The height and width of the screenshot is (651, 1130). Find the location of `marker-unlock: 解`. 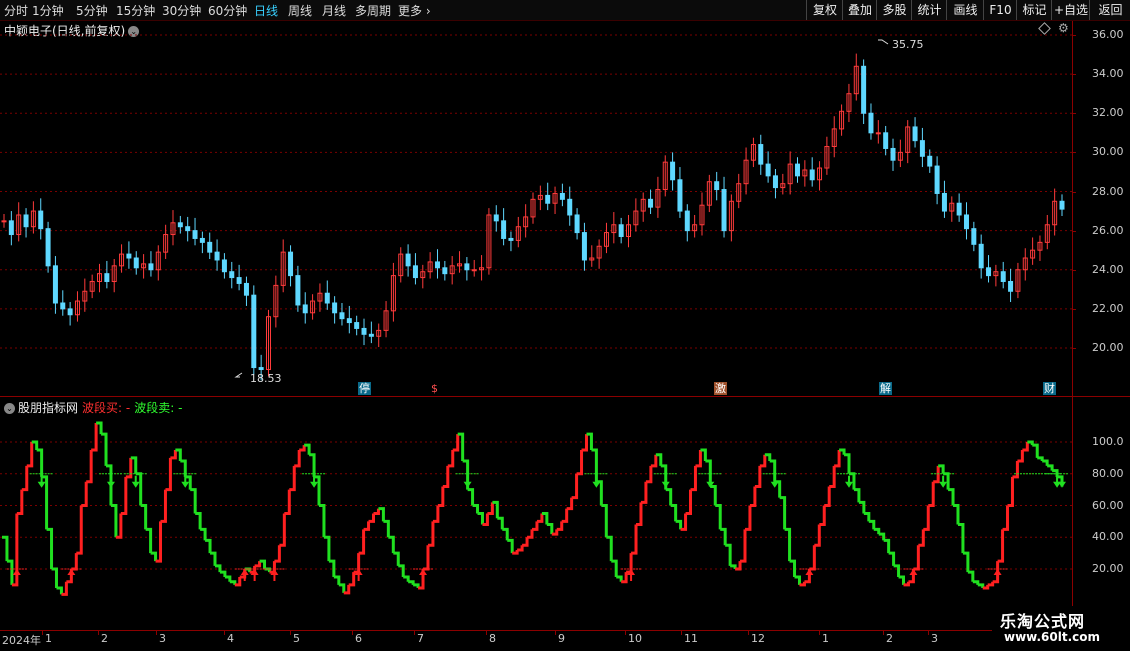

marker-unlock: 解 is located at coordinates (885, 388).